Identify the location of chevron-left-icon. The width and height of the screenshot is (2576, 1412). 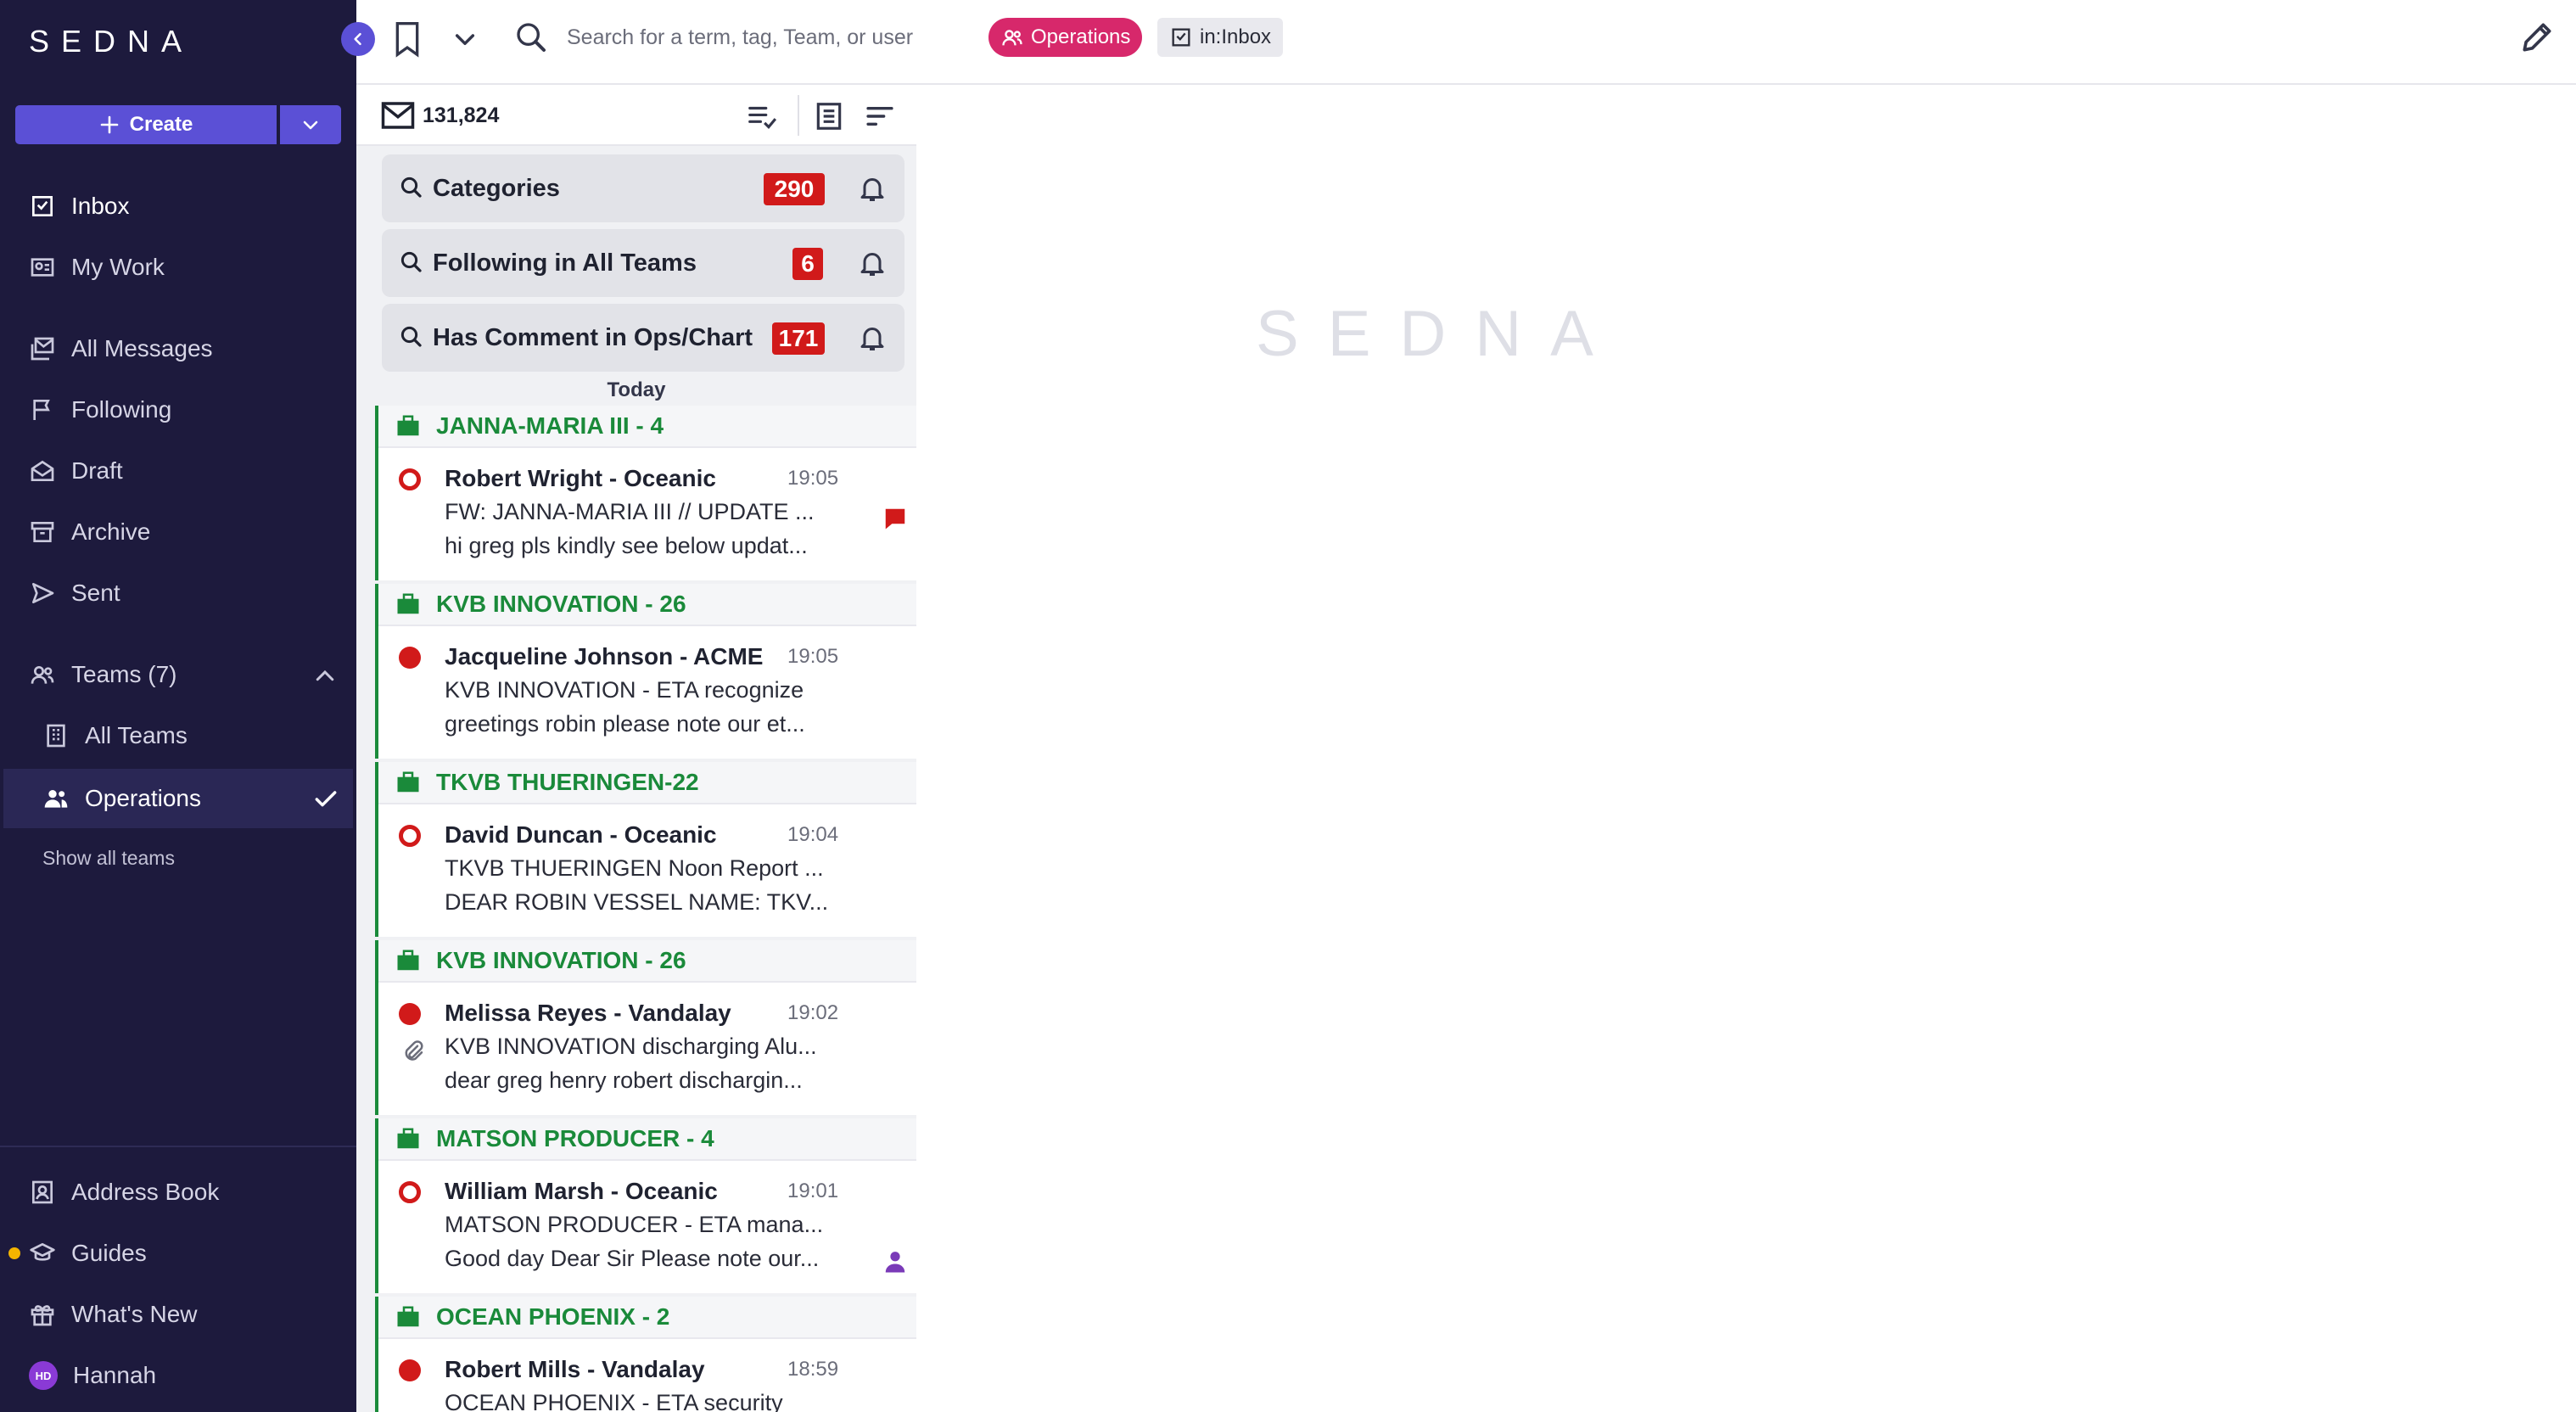
(357, 39).